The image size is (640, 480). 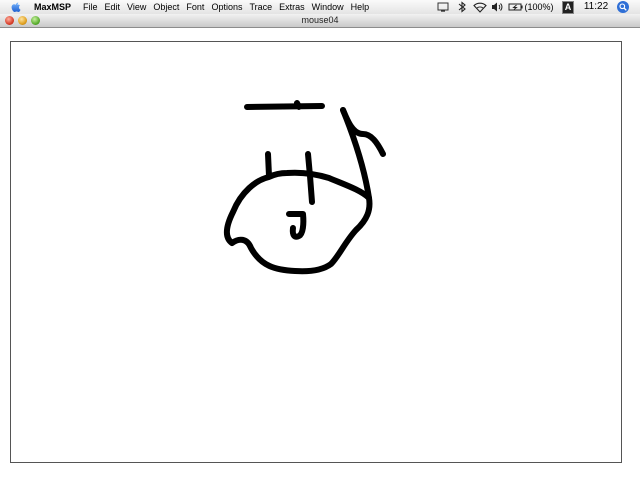 What do you see at coordinates (230, 7) in the screenshot?
I see `menu-options: Options` at bounding box center [230, 7].